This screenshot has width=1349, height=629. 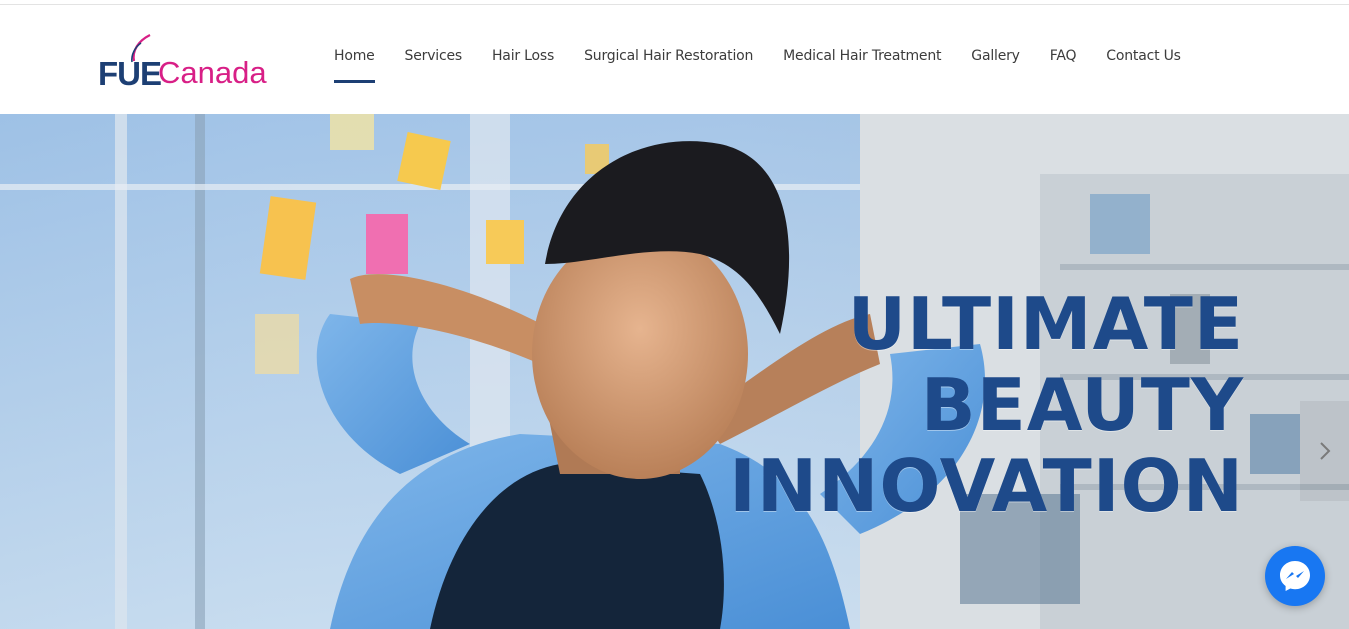 What do you see at coordinates (130, 73) in the screenshot?
I see `logo-text-fue: FUE` at bounding box center [130, 73].